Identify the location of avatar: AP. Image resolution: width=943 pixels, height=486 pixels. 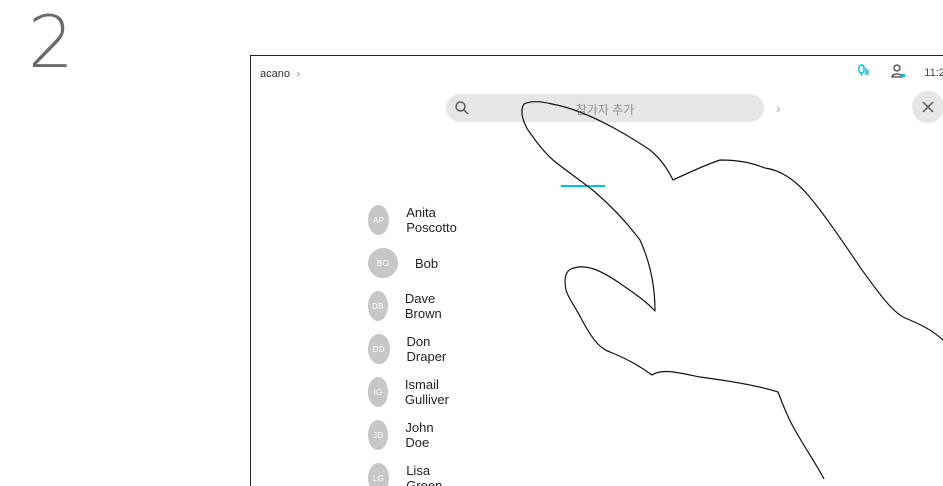
(379, 220).